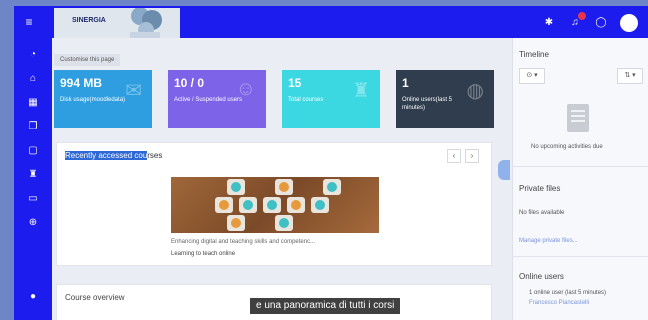  I want to click on globe-icon: ◍, so click(475, 91).